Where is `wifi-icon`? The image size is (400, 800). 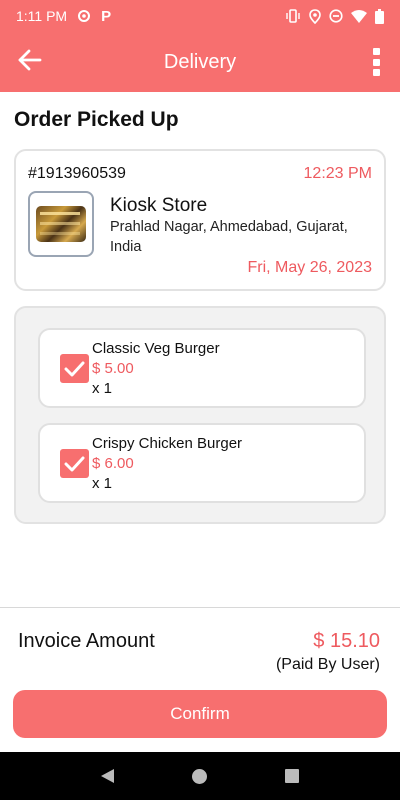
wifi-icon is located at coordinates (359, 16).